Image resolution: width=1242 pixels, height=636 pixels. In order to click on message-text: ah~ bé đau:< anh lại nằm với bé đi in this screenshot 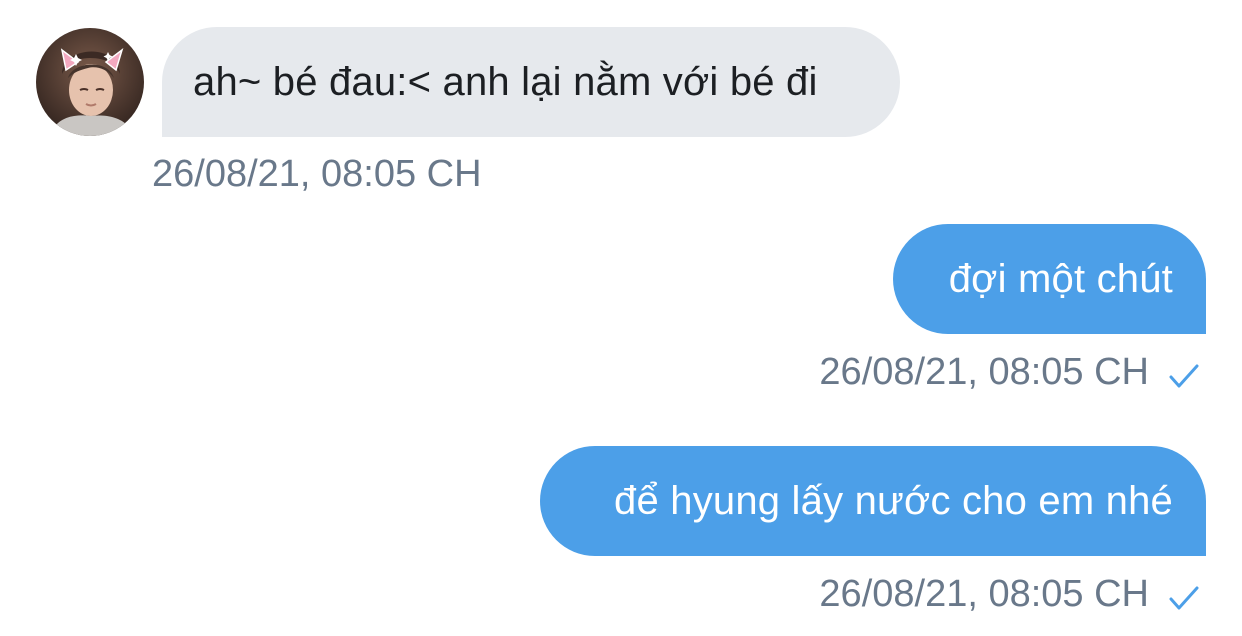, I will do `click(505, 82)`.